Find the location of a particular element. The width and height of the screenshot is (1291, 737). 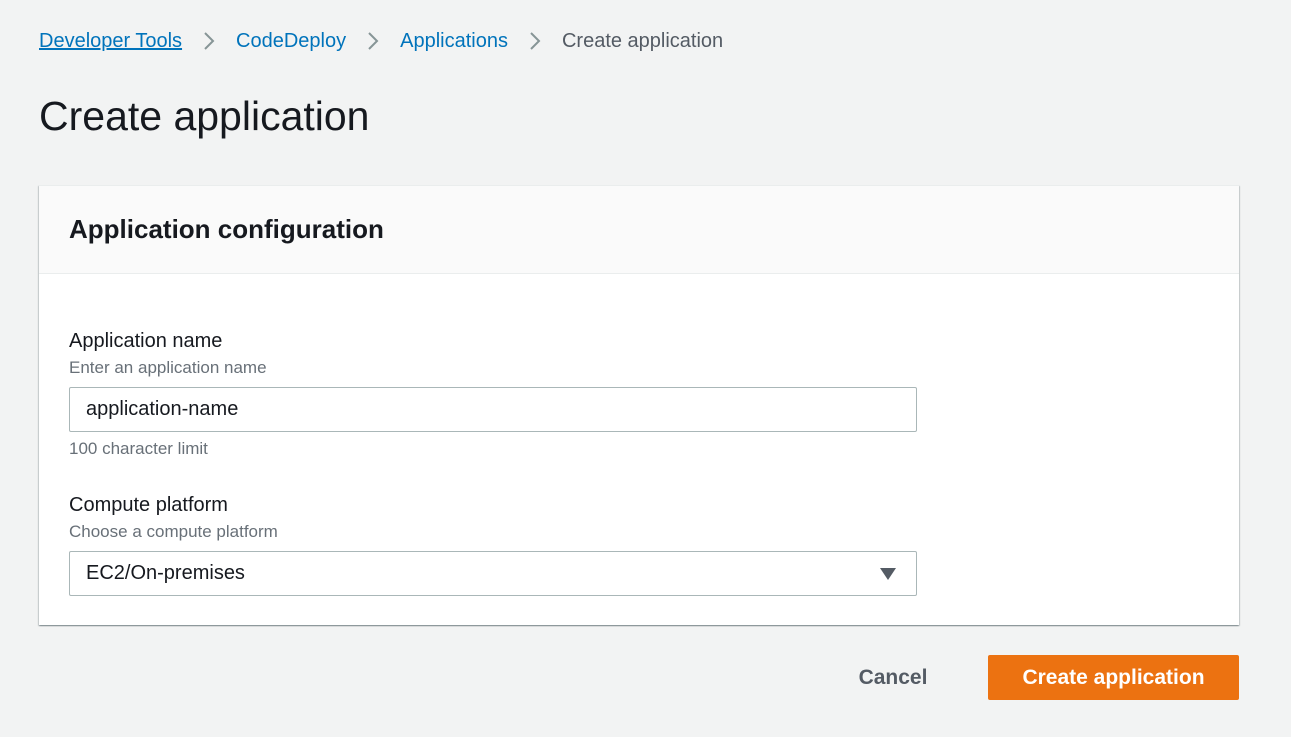

compute-platform-label: Compute platform is located at coordinates (148, 505).